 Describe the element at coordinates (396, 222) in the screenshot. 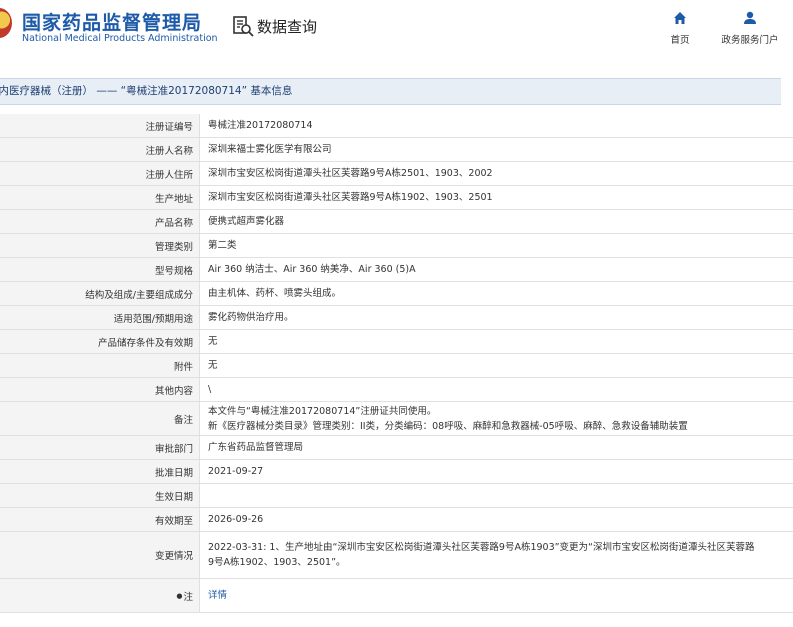

I see `table-row: 产品名称 便携式超声雾化器` at that location.